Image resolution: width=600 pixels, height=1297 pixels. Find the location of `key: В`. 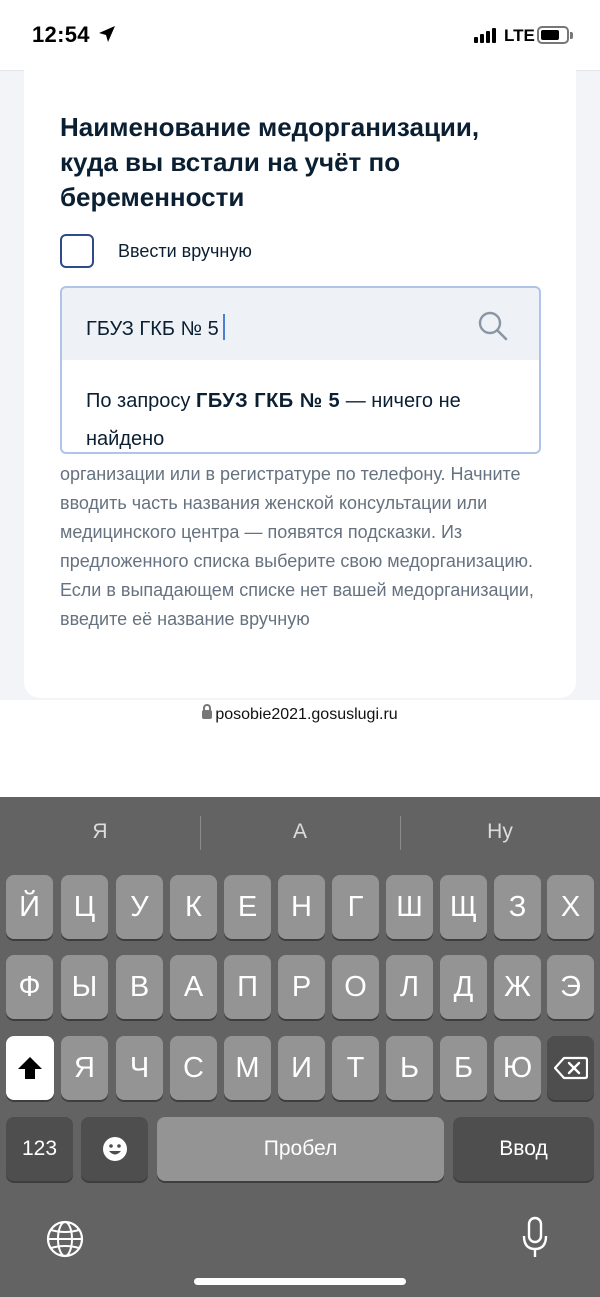

key: В is located at coordinates (139, 987).